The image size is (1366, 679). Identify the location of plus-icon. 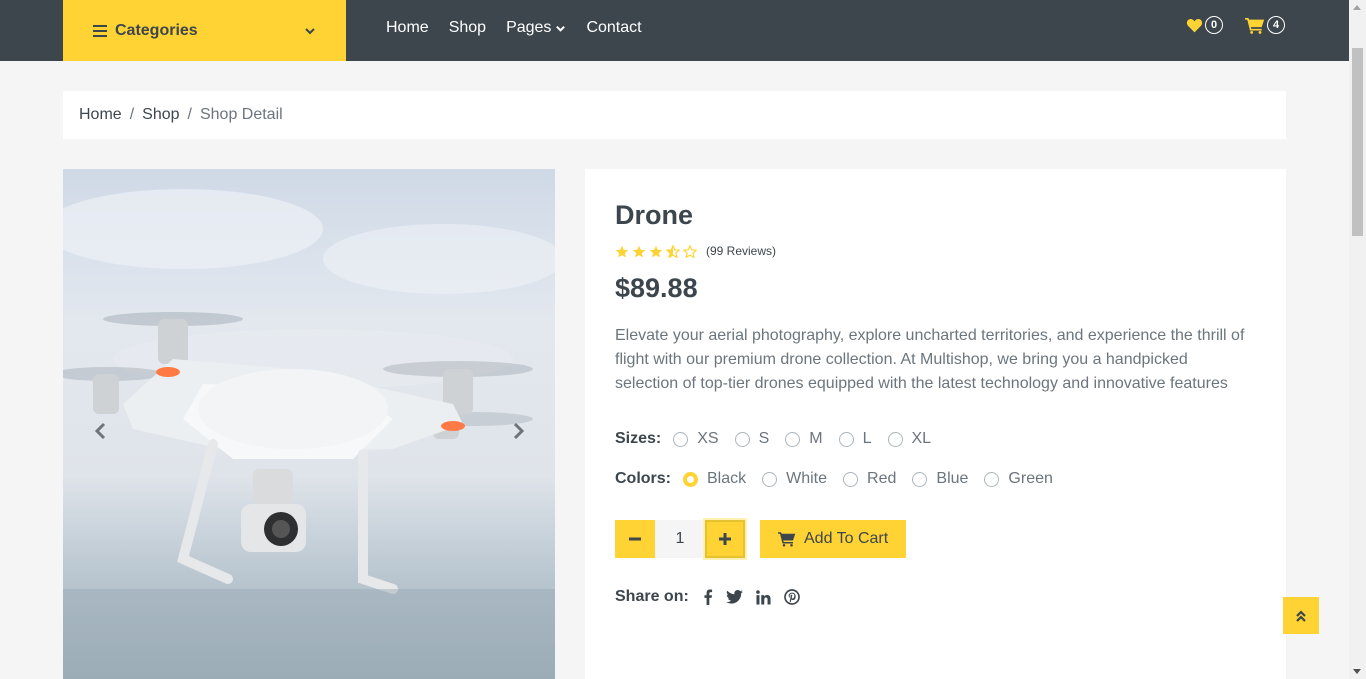
(725, 539).